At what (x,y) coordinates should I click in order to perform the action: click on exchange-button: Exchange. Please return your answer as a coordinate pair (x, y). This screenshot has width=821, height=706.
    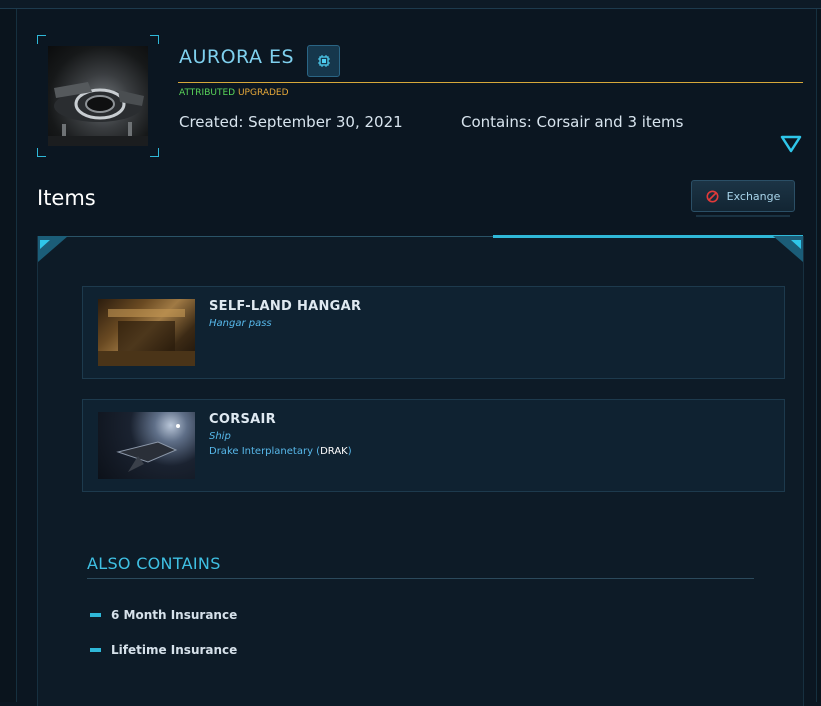
    Looking at the image, I should click on (743, 198).